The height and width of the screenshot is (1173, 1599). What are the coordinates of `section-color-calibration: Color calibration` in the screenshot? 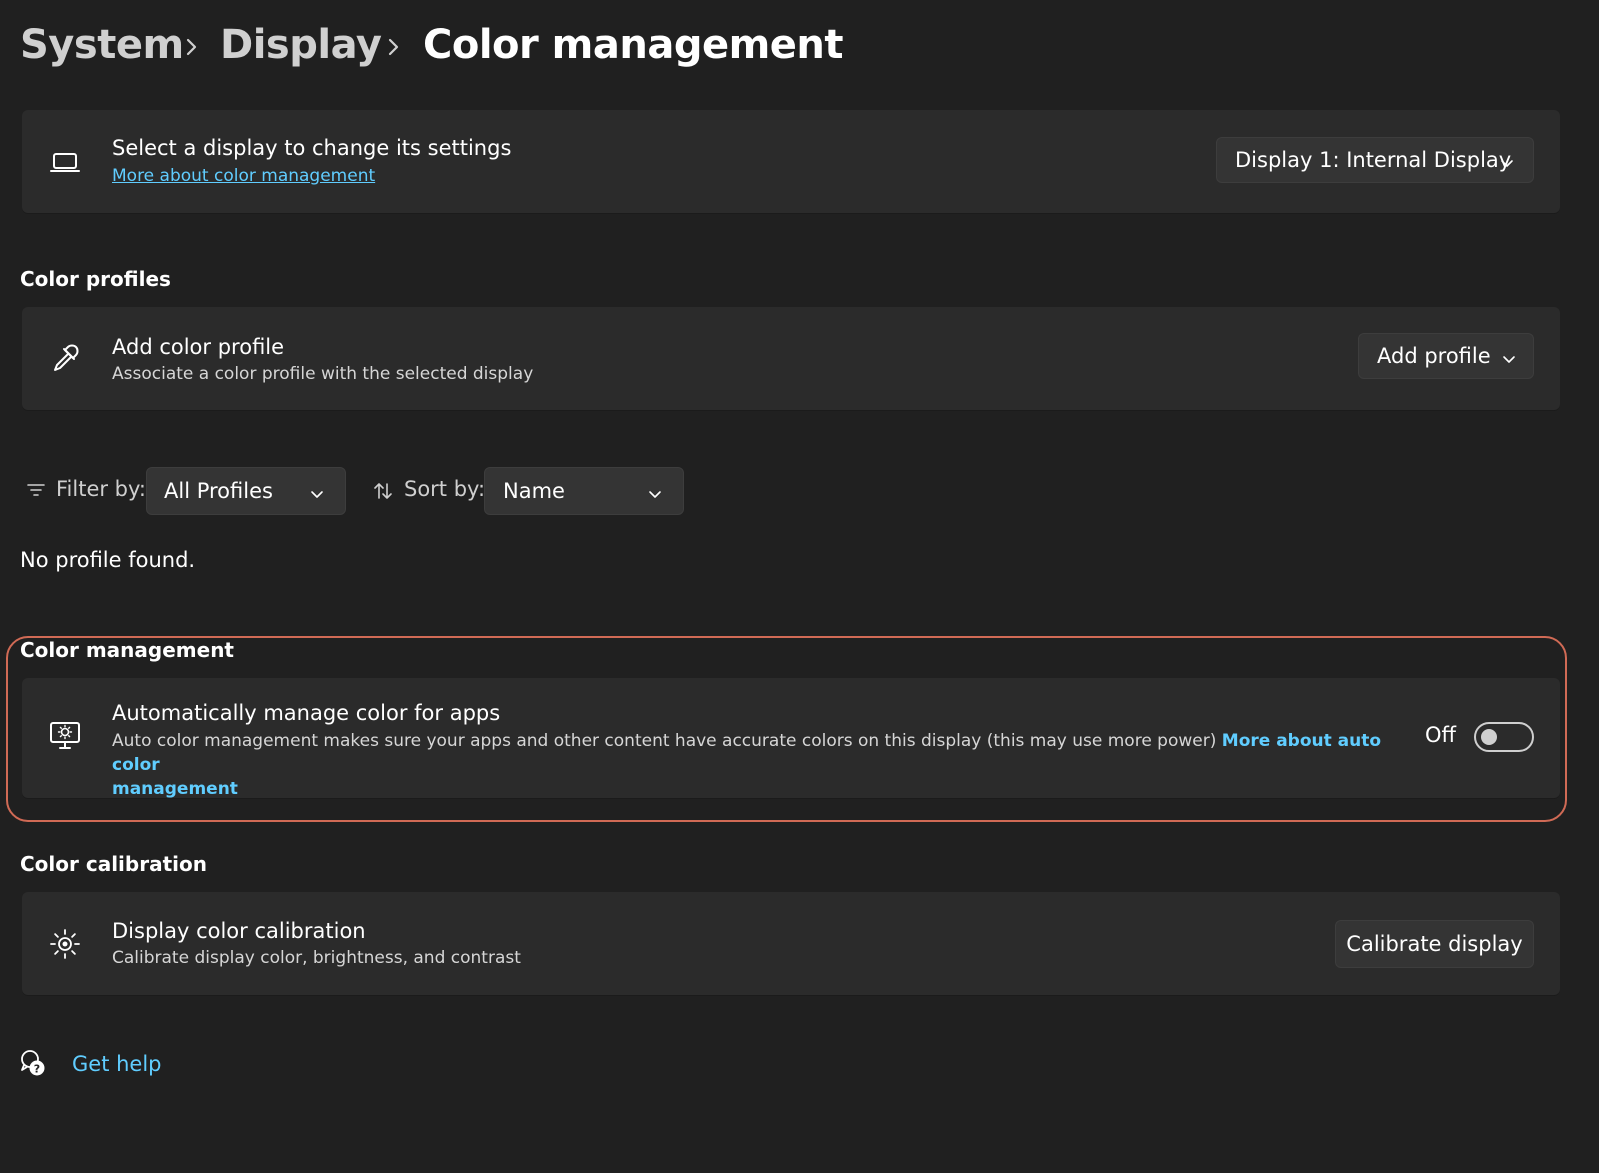 It's located at (113, 864).